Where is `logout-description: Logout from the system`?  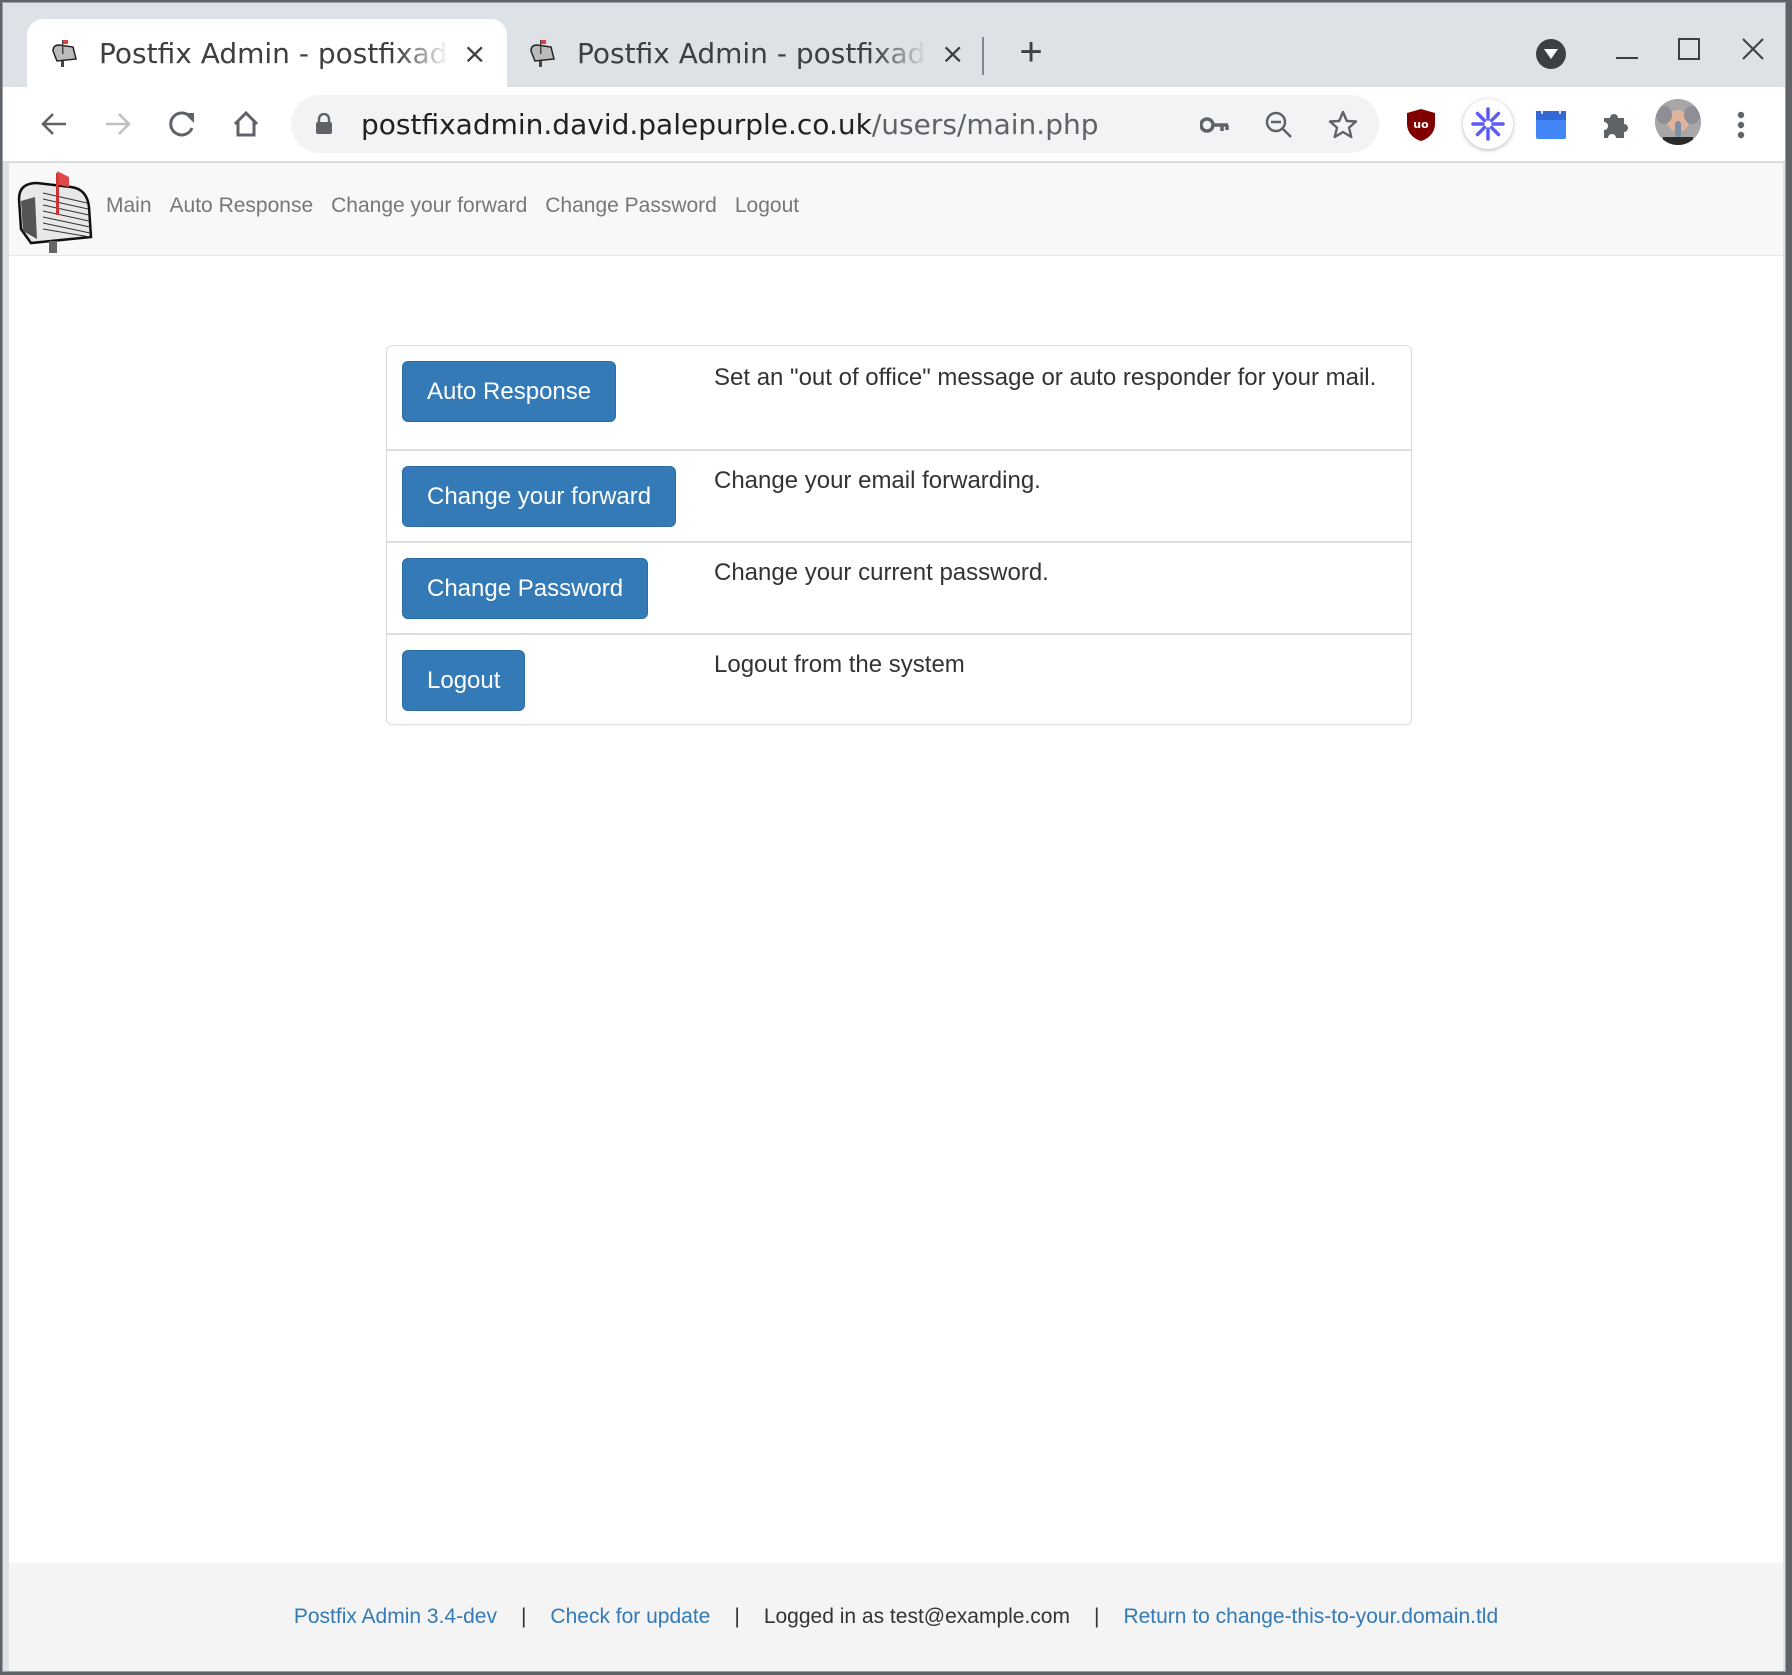 logout-description: Logout from the system is located at coordinates (839, 664).